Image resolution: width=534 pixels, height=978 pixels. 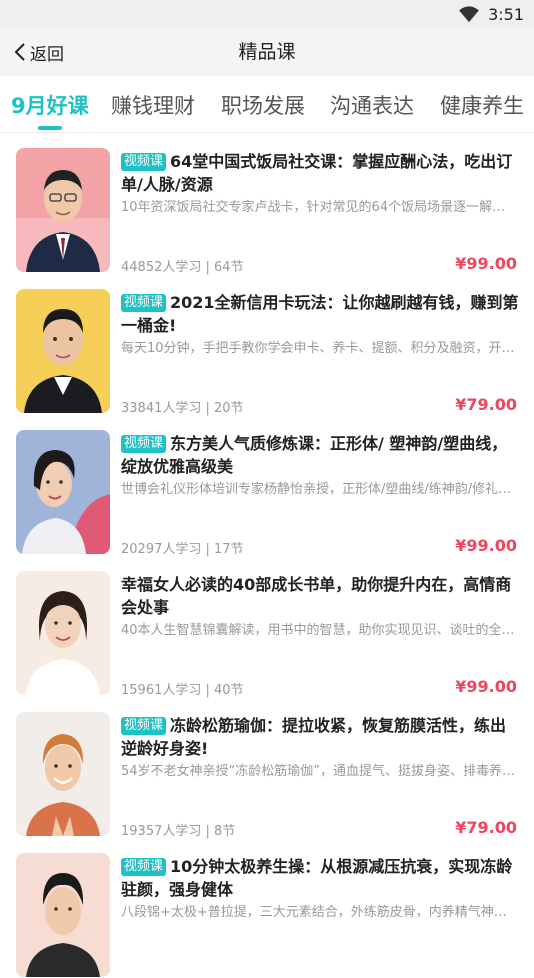 I want to click on wifi-icon, so click(x=469, y=14).